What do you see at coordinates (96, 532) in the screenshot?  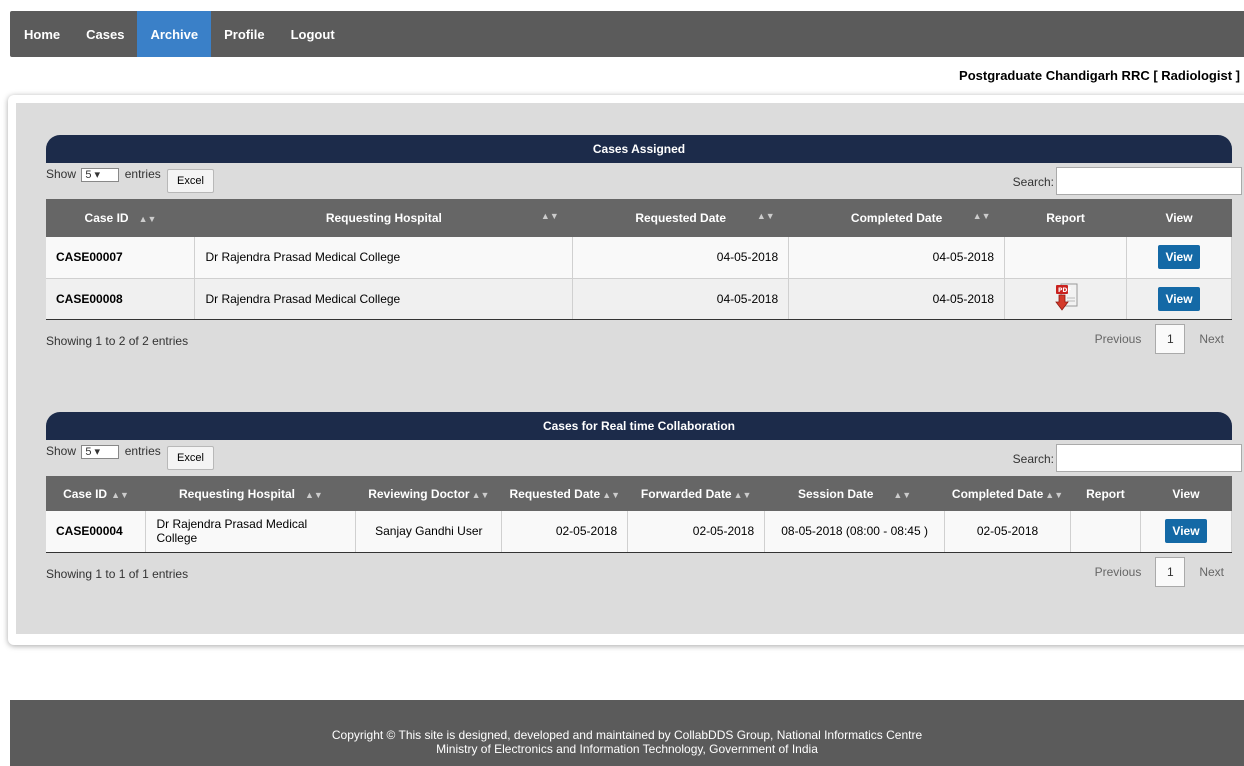 I see `case-id-cell: CASE00004` at bounding box center [96, 532].